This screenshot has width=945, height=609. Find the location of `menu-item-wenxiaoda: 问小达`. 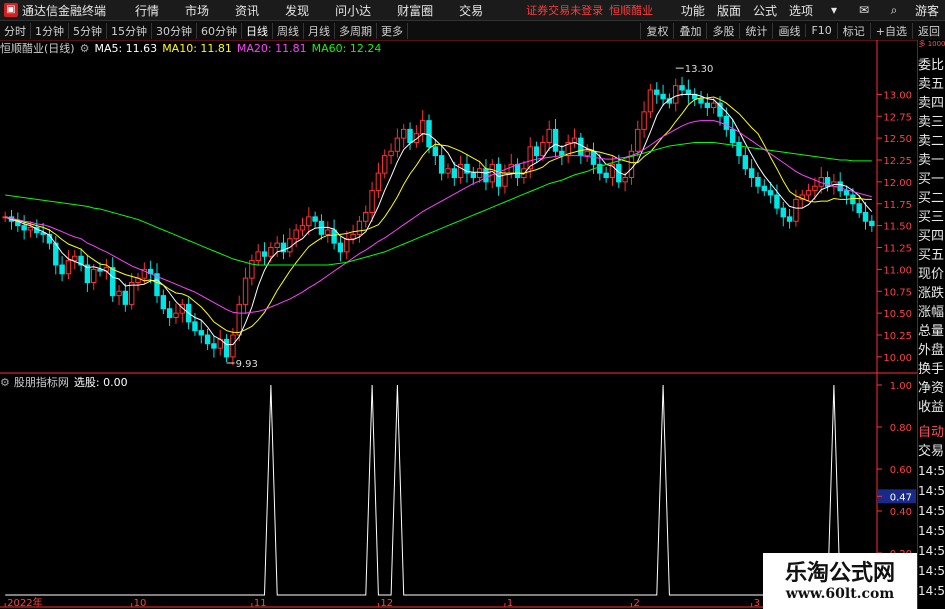

menu-item-wenxiaoda: 问小达 is located at coordinates (353, 10).